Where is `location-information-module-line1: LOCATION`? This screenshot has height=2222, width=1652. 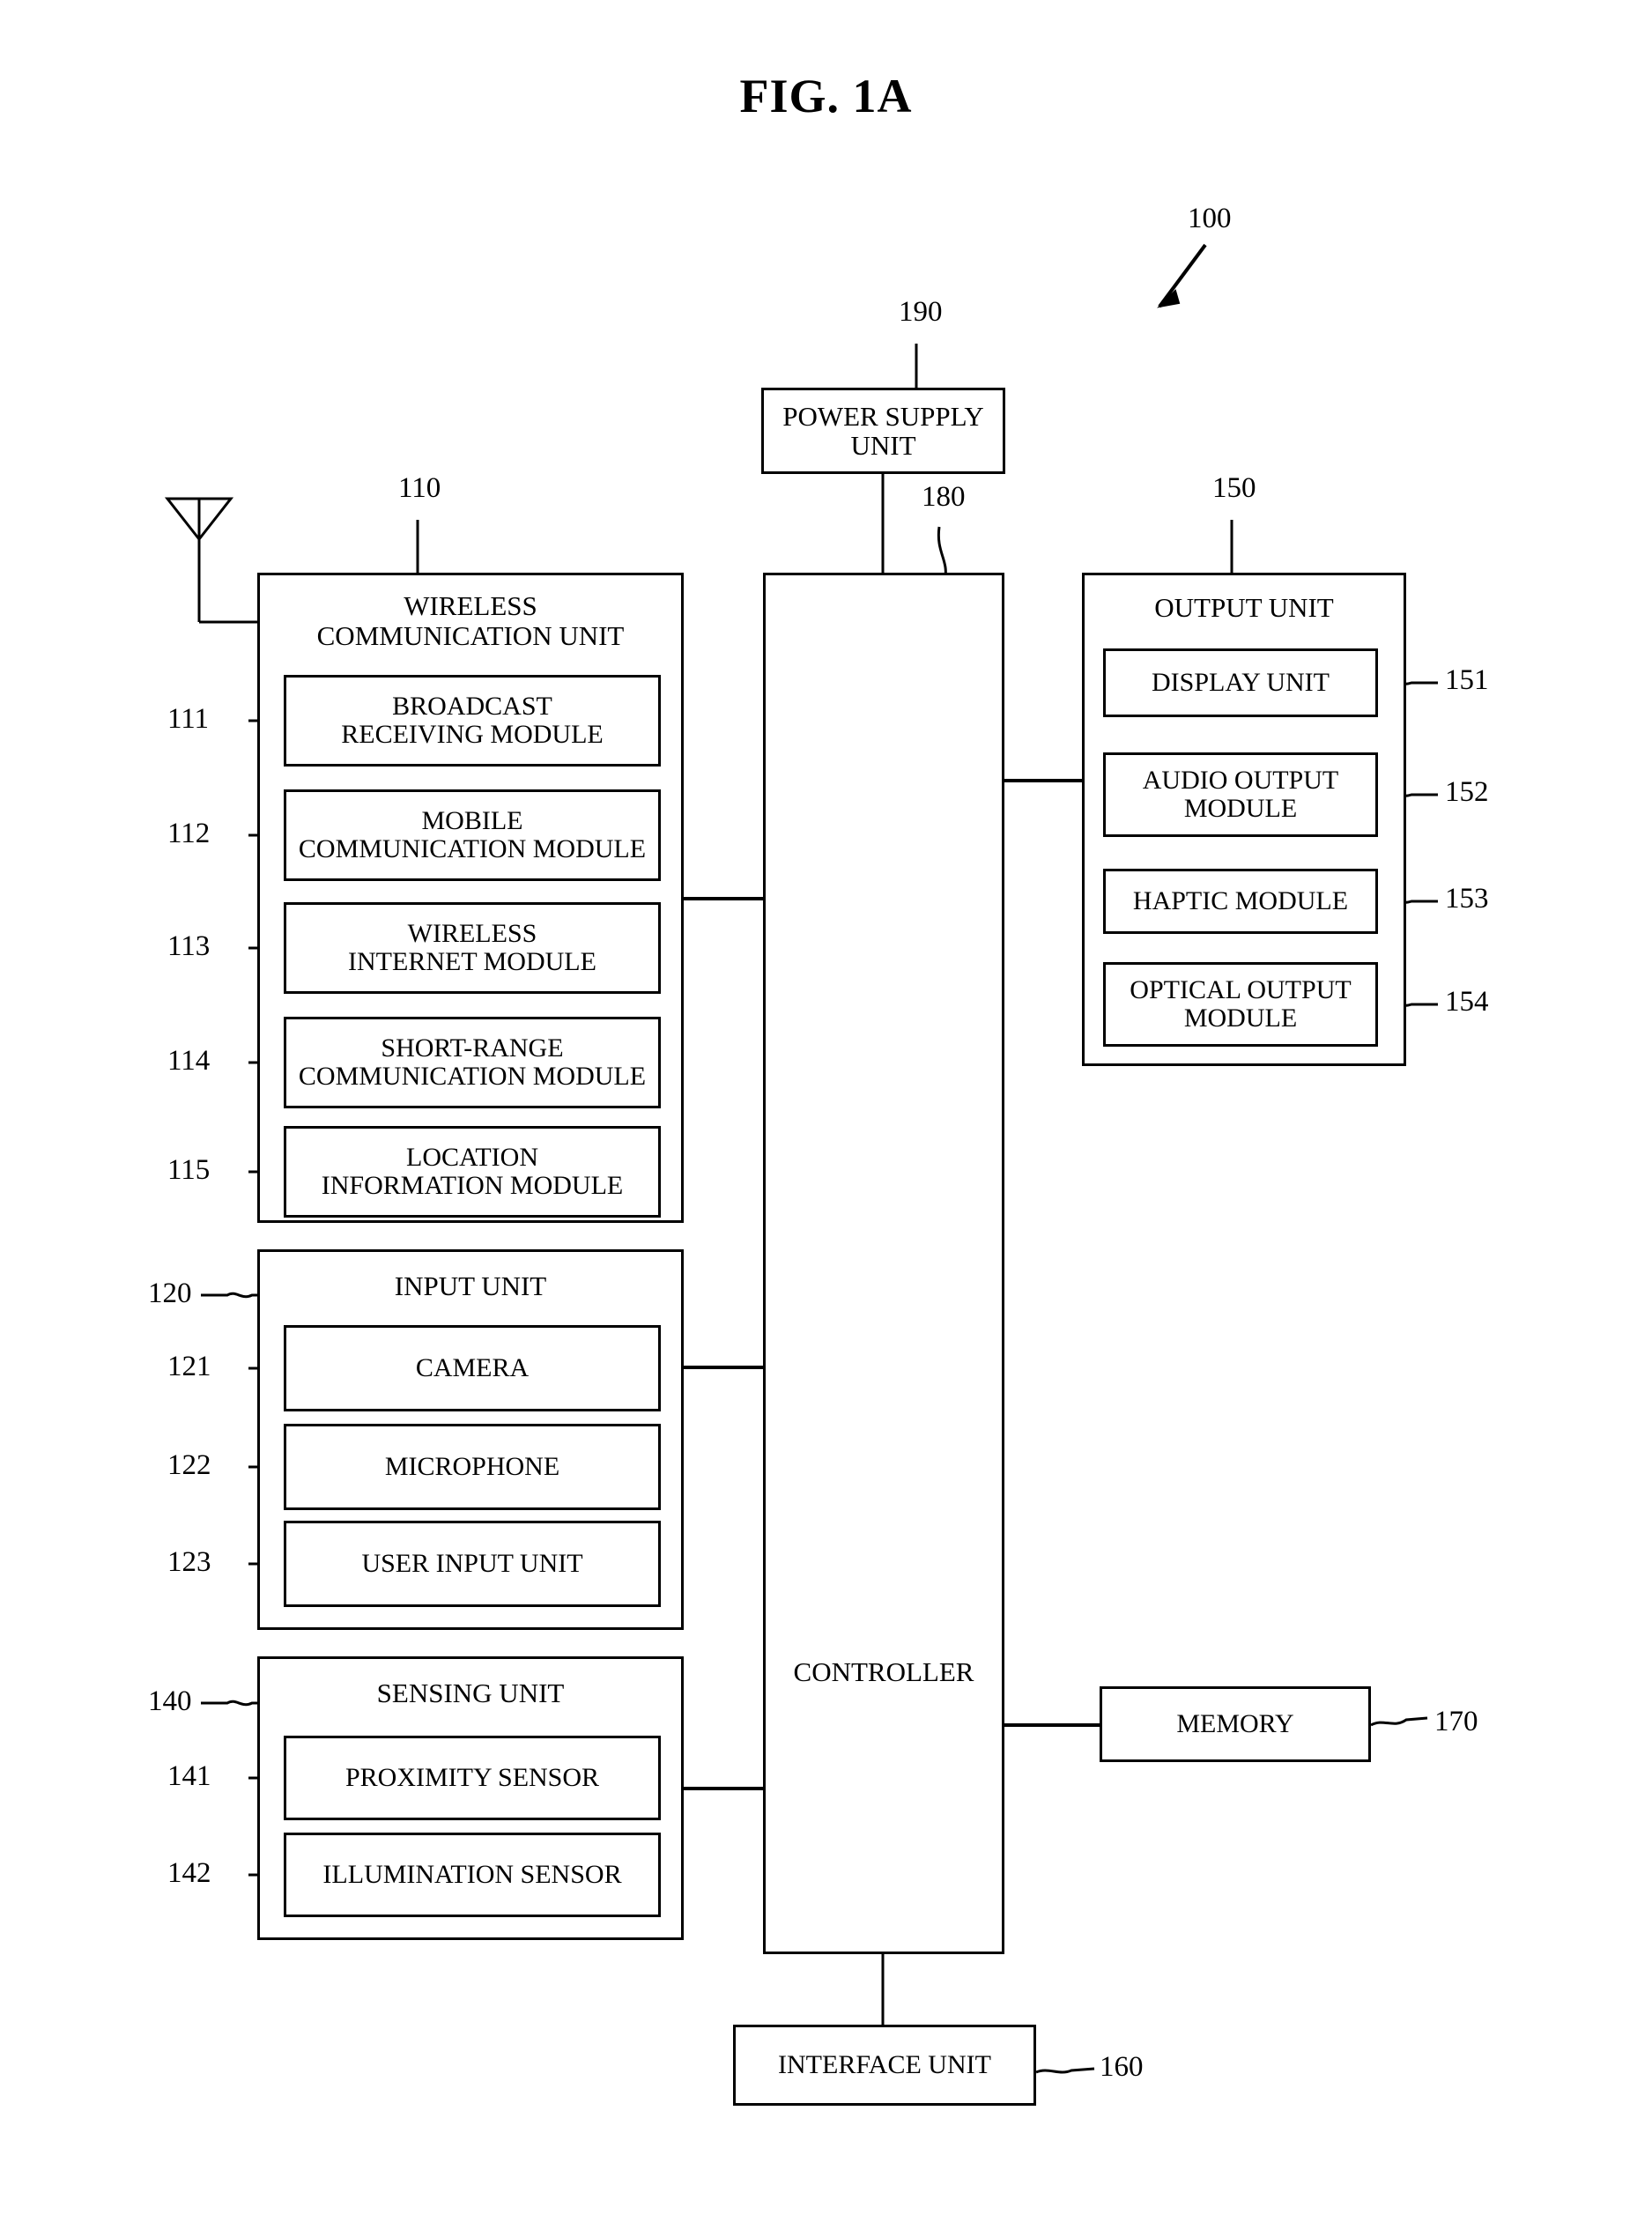 location-information-module-line1: LOCATION is located at coordinates (472, 1157).